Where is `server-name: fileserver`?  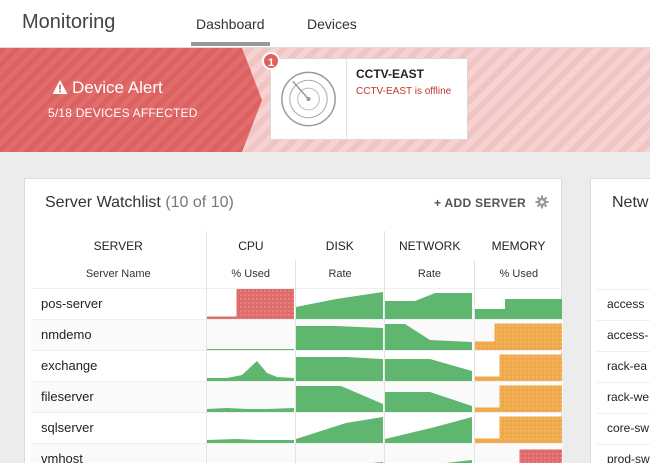 server-name: fileserver is located at coordinates (118, 396).